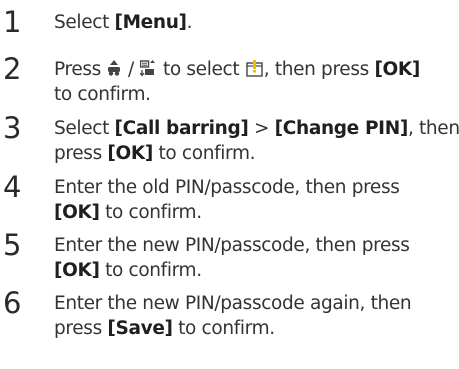 The height and width of the screenshot is (369, 459). What do you see at coordinates (12, 69) in the screenshot?
I see `step-number: 2` at bounding box center [12, 69].